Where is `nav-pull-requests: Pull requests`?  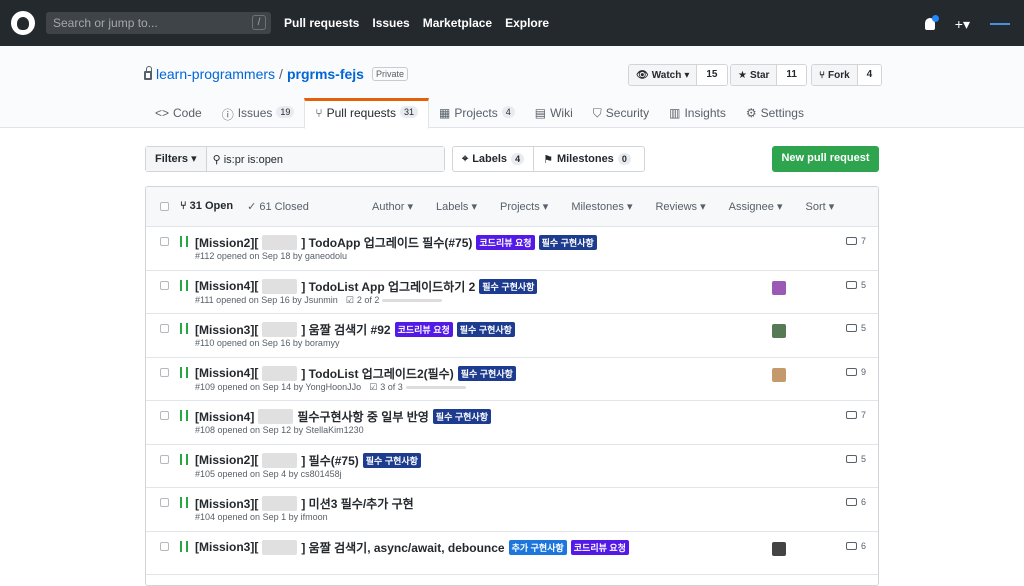 nav-pull-requests: Pull requests is located at coordinates (321, 23).